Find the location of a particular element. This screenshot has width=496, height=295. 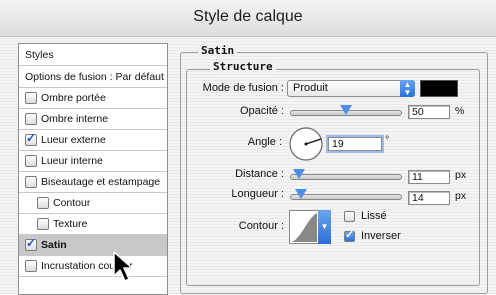

sidebar-item-label: Lueur interne is located at coordinates (72, 161).